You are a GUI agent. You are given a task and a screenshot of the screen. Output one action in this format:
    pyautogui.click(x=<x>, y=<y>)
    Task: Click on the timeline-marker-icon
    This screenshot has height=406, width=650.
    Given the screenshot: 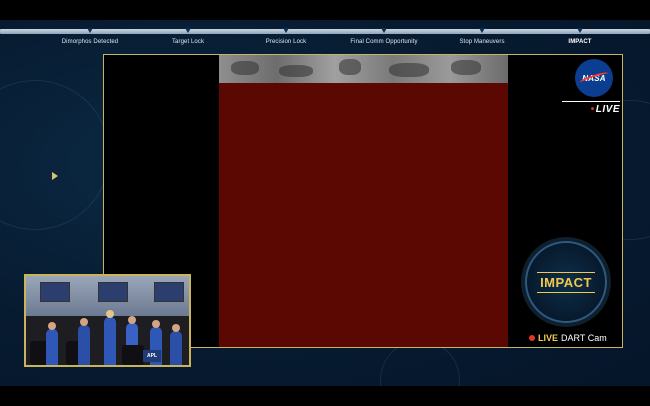 What is the action you would take?
    pyautogui.click(x=55, y=176)
    